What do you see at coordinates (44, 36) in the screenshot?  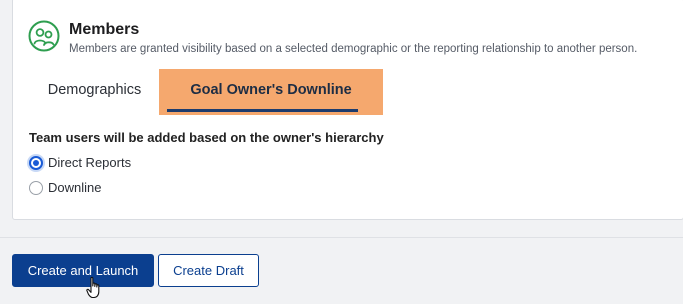 I see `people-circle-icon` at bounding box center [44, 36].